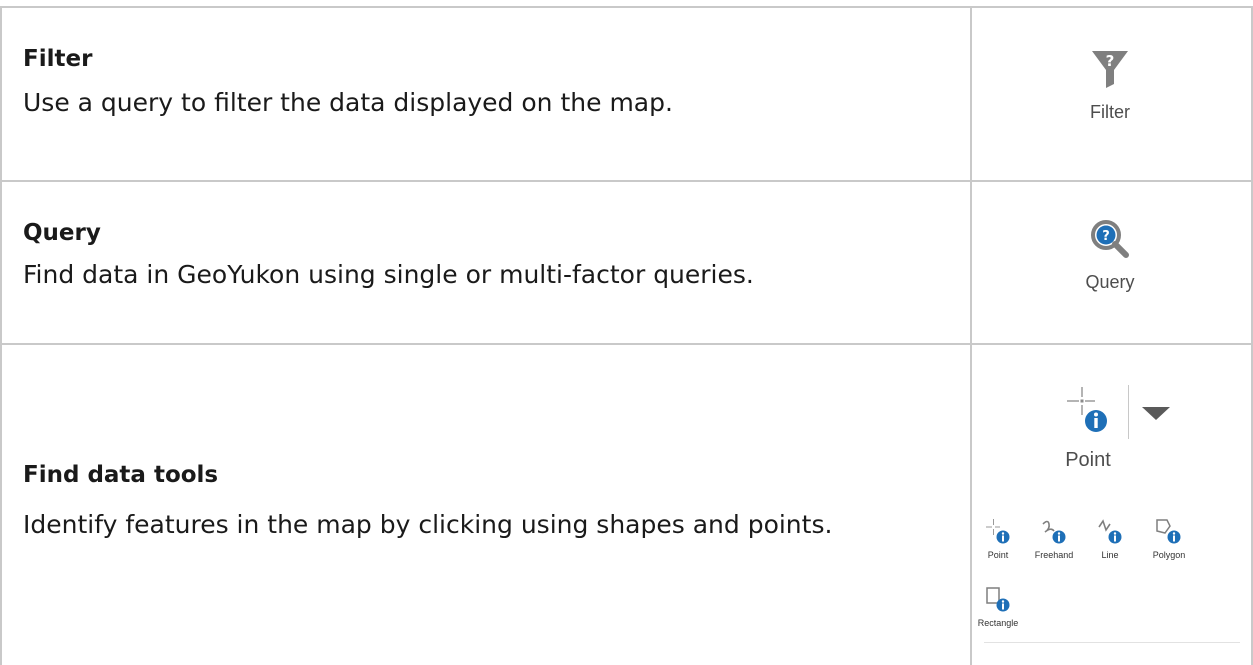  Describe the element at coordinates (971, 335) in the screenshot. I see `column-divider` at that location.